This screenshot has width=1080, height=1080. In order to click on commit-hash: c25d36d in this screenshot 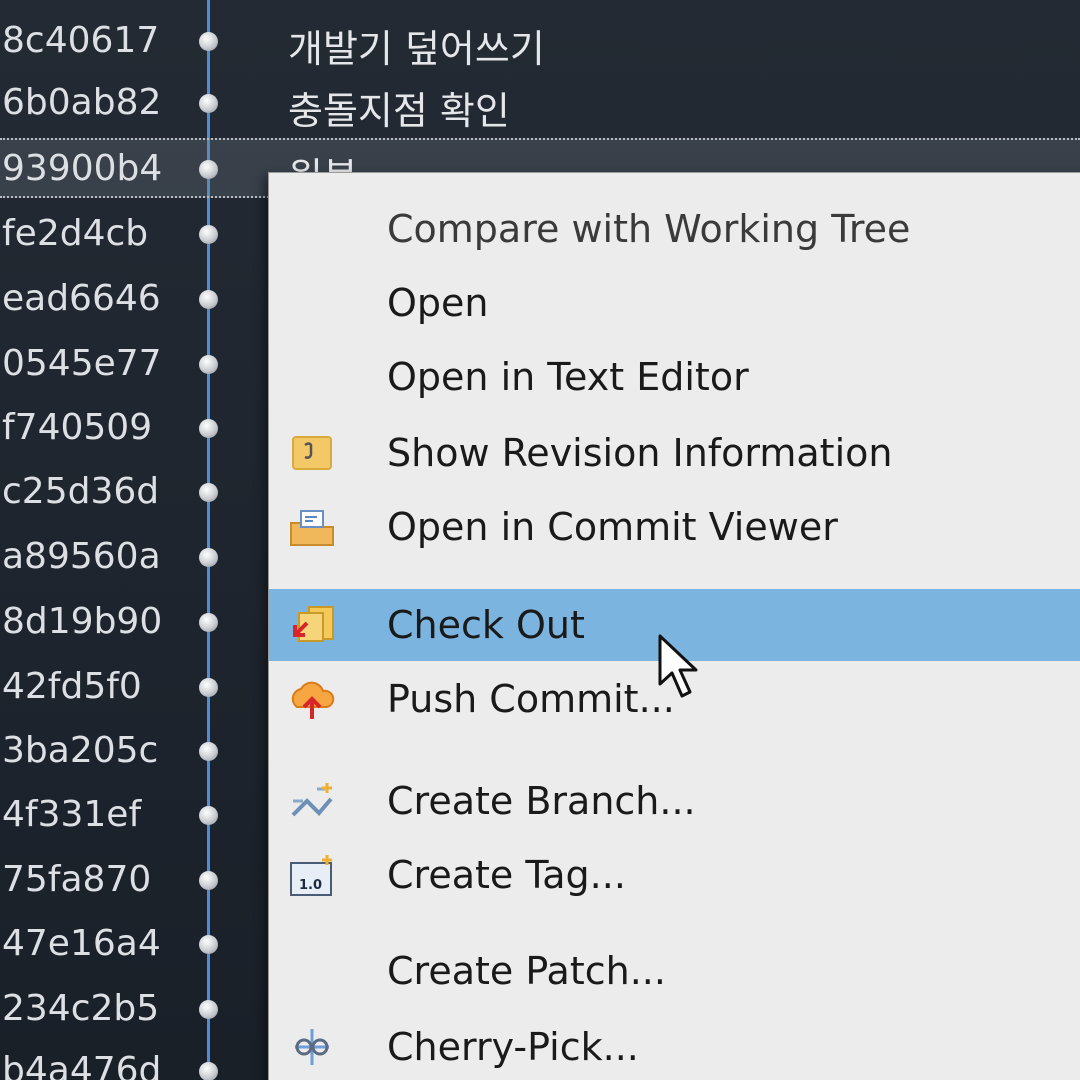, I will do `click(81, 491)`.